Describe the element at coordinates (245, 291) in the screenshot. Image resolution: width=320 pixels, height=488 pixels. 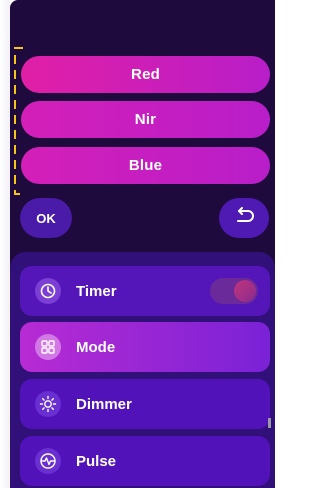
I see `toggle-knob` at that location.